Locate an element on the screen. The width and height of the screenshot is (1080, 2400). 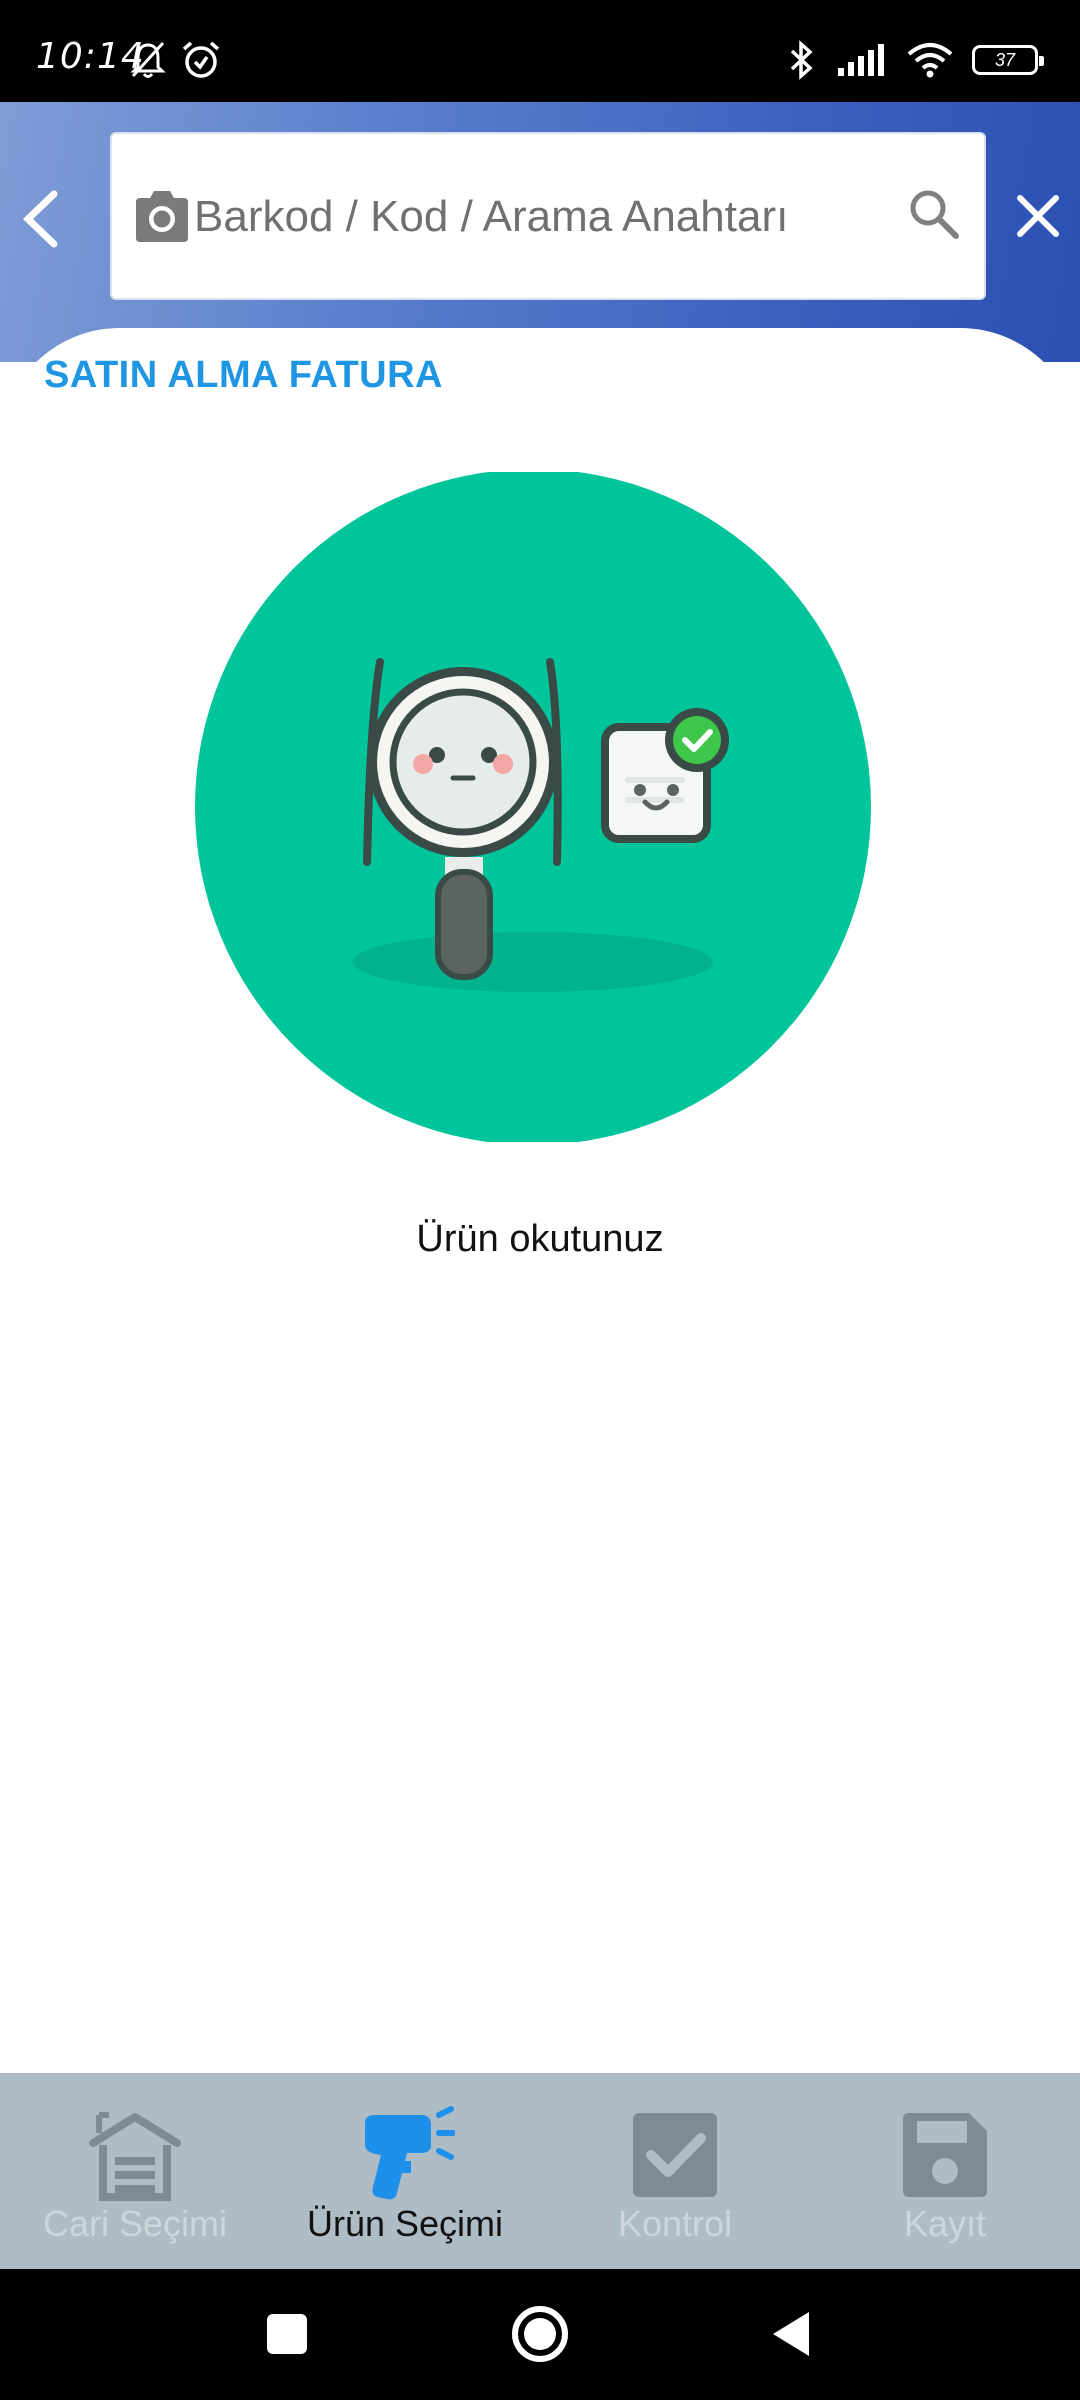
signal-icon is located at coordinates (861, 60).